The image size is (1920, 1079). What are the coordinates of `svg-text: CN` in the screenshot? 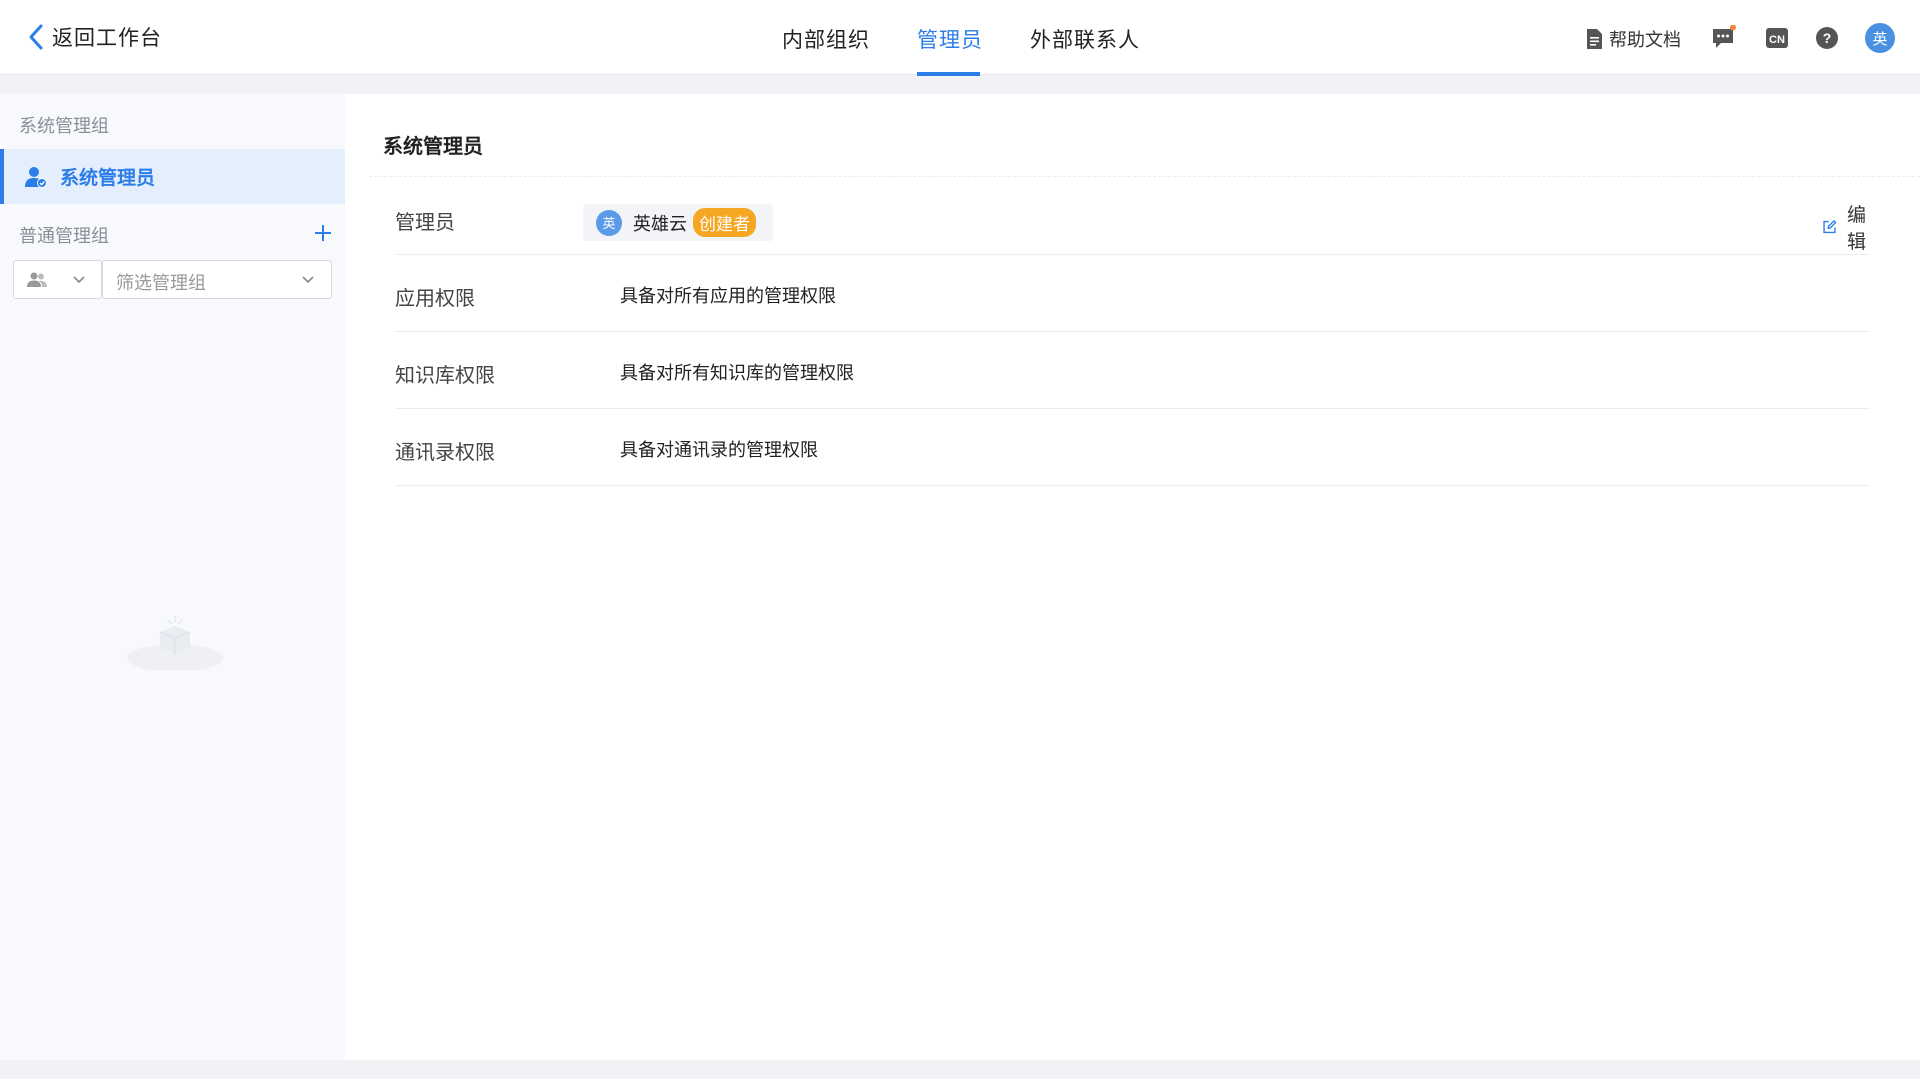 It's located at (1777, 40).